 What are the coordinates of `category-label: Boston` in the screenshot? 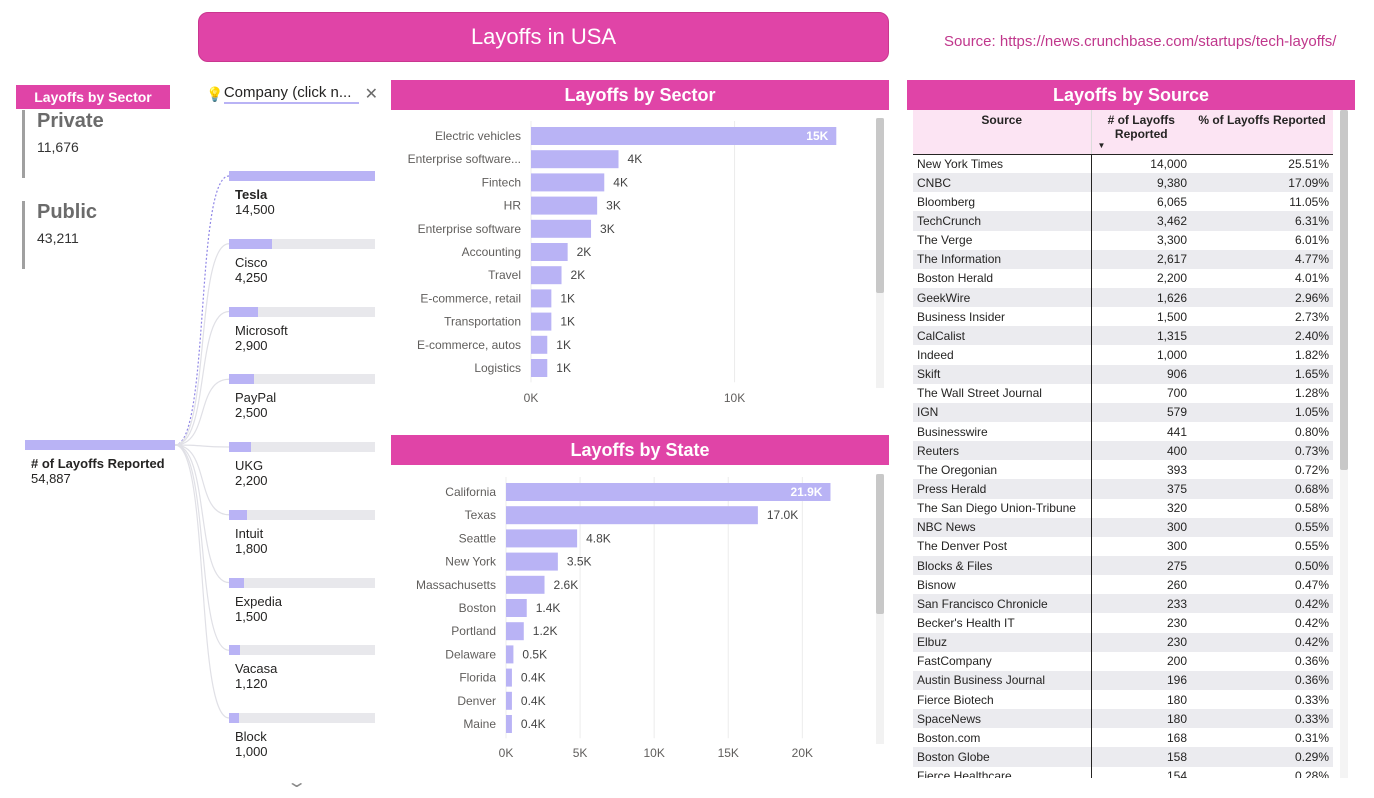 It's located at (477, 608).